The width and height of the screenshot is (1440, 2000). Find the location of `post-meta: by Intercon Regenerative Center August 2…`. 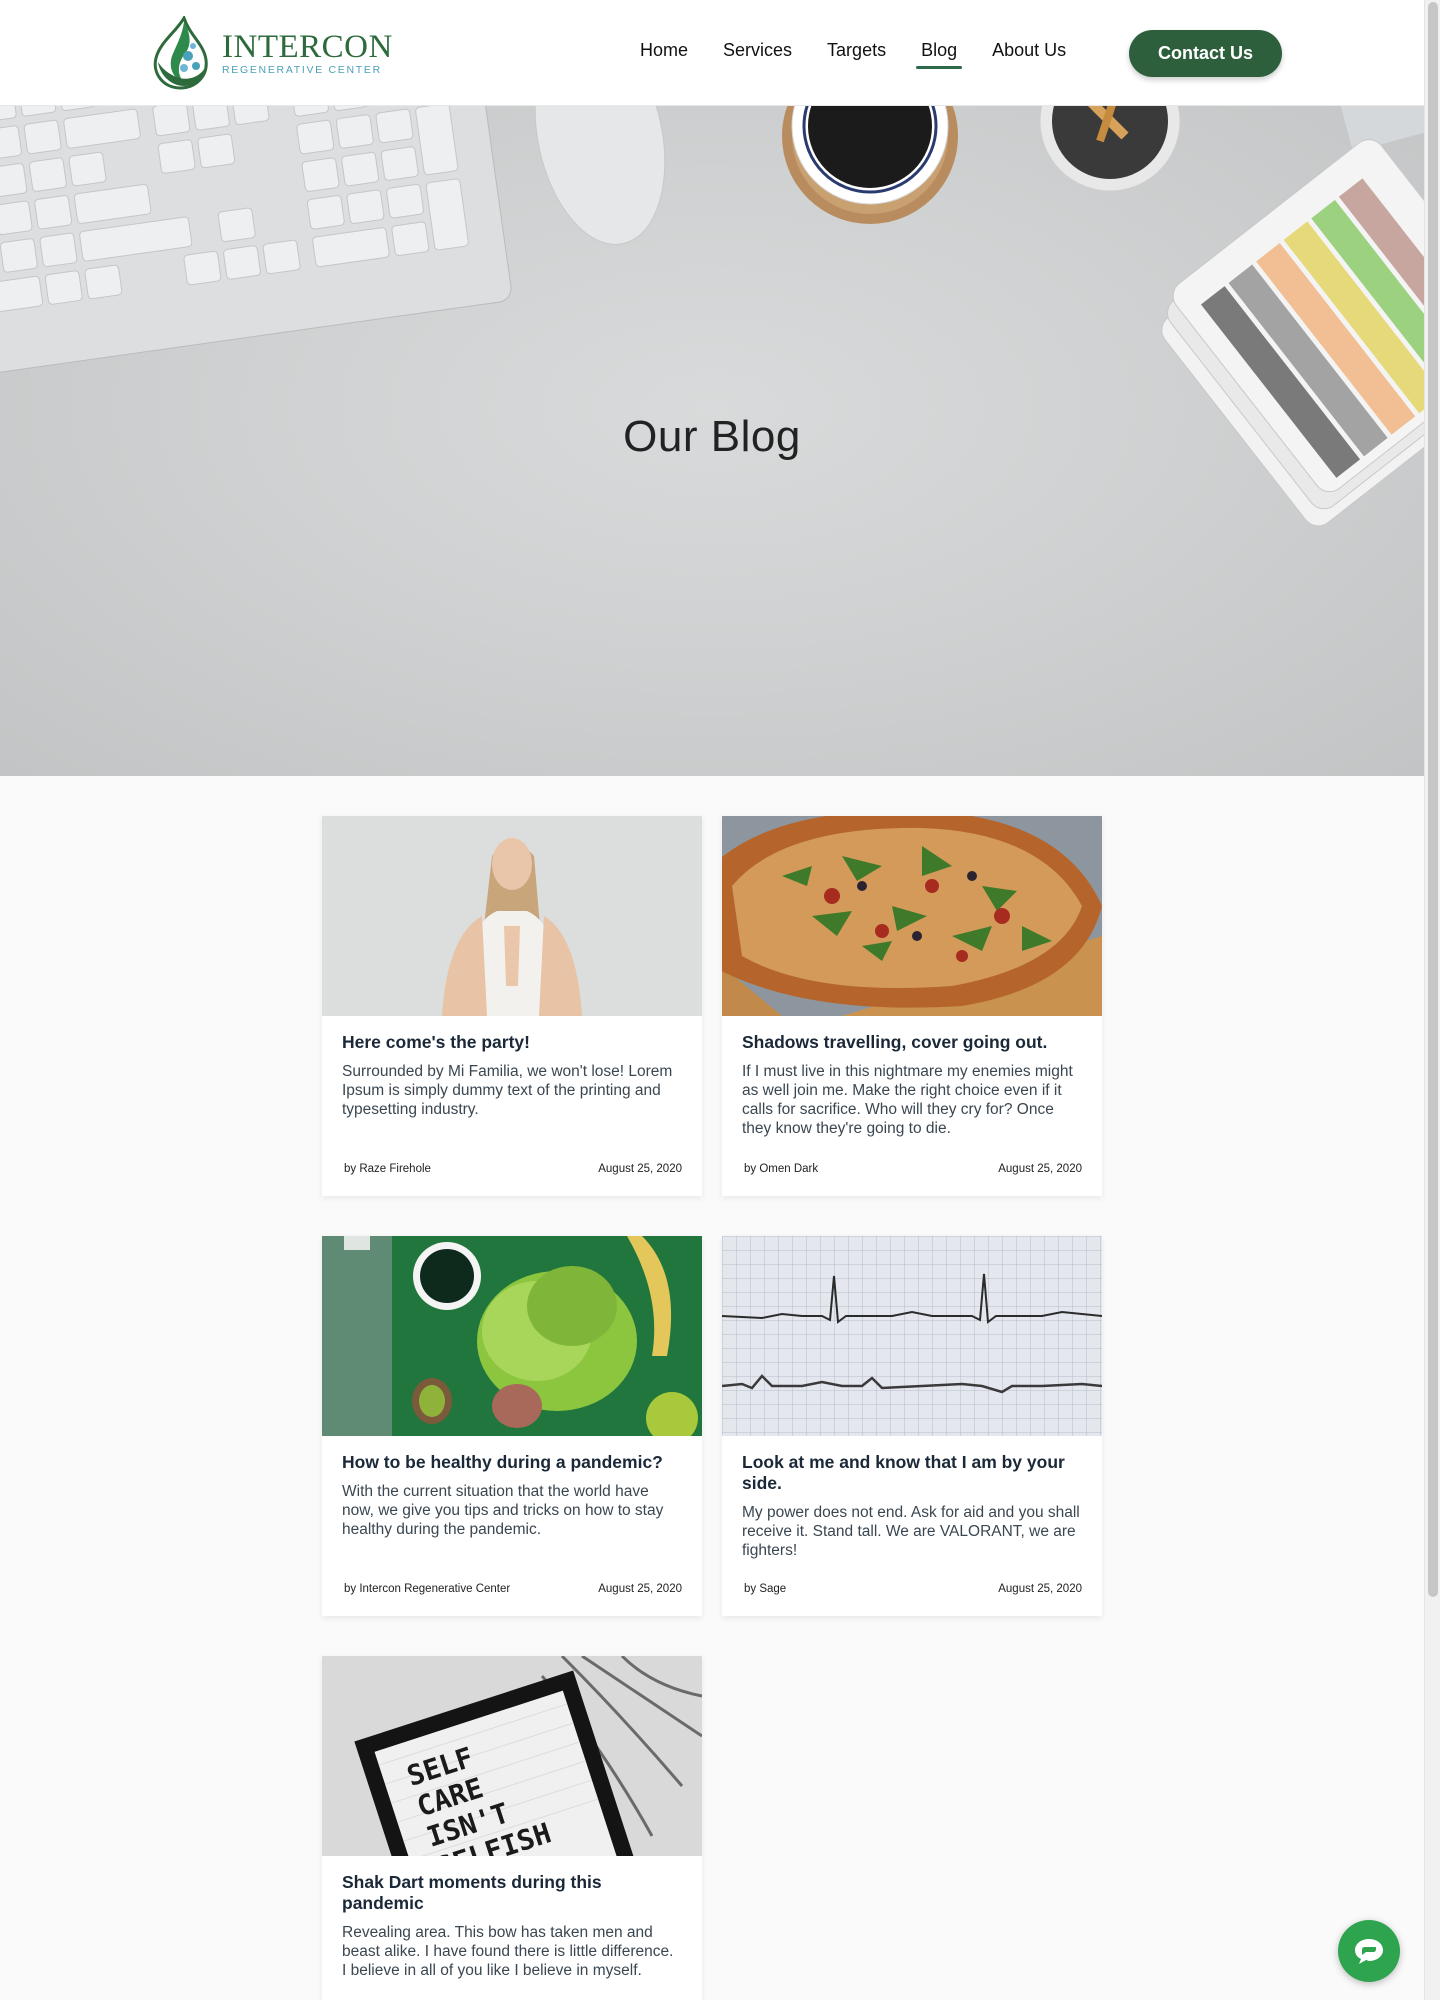

post-meta: by Intercon Regenerative Center August 2… is located at coordinates (513, 1589).